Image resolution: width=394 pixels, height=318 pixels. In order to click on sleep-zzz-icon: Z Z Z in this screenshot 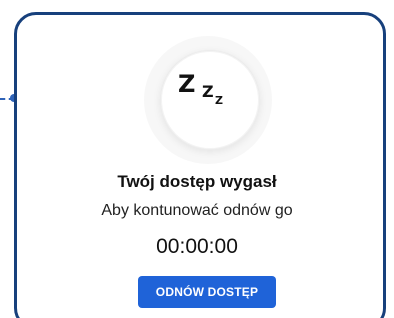, I will do `click(209, 98)`.